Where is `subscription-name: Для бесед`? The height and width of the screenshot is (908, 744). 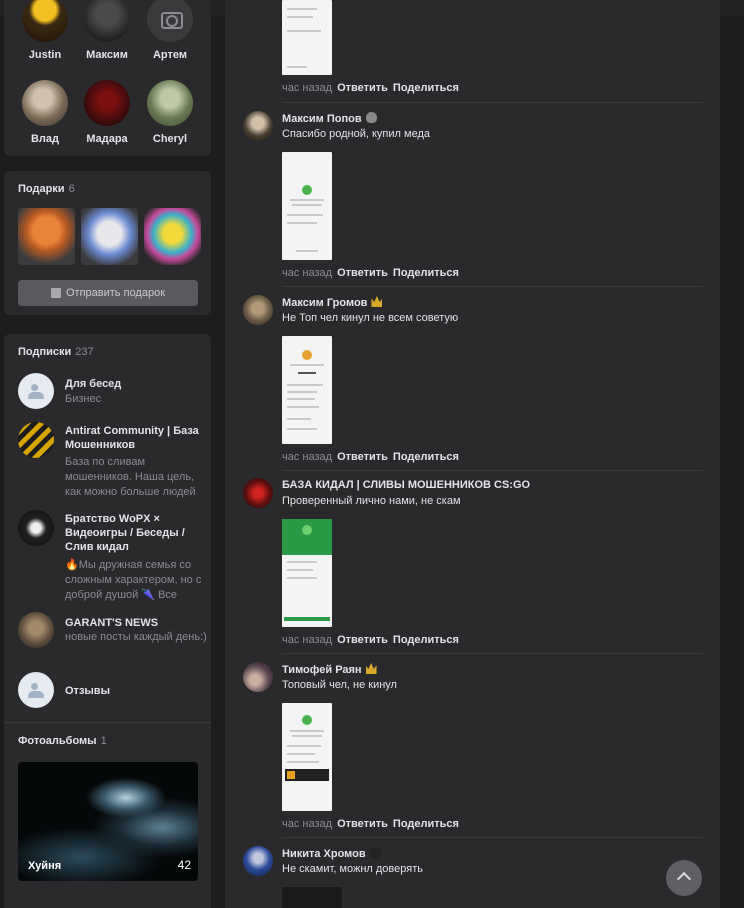
subscription-name: Для бесед is located at coordinates (93, 384).